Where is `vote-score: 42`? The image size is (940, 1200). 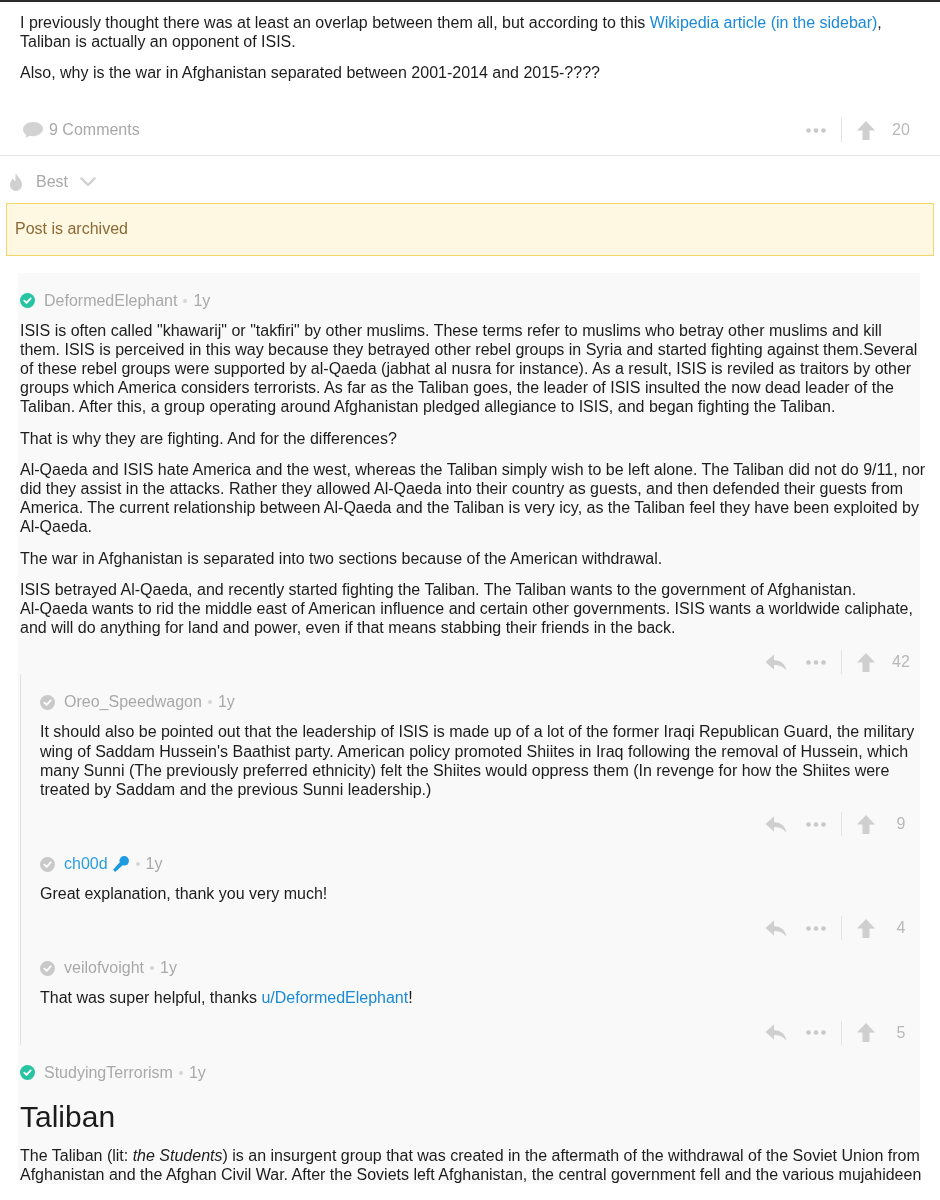
vote-score: 42 is located at coordinates (901, 662).